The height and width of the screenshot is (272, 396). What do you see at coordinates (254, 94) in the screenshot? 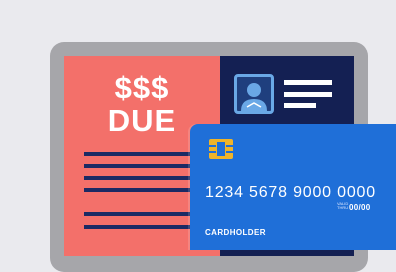
I see `user-avatar-icon` at bounding box center [254, 94].